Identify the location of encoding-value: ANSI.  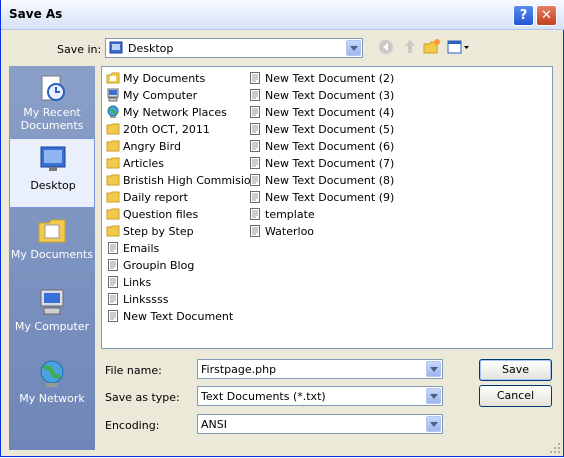
(214, 424).